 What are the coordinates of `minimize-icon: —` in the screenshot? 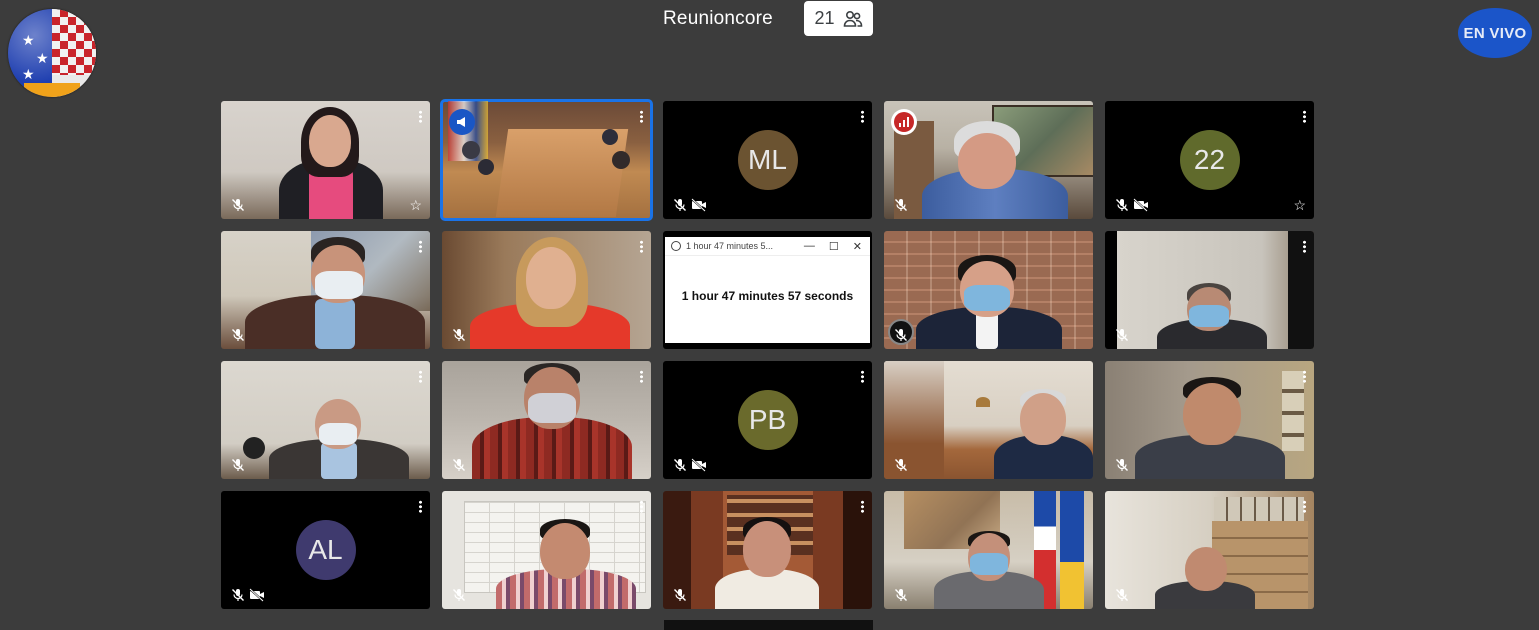 It's located at (809, 246).